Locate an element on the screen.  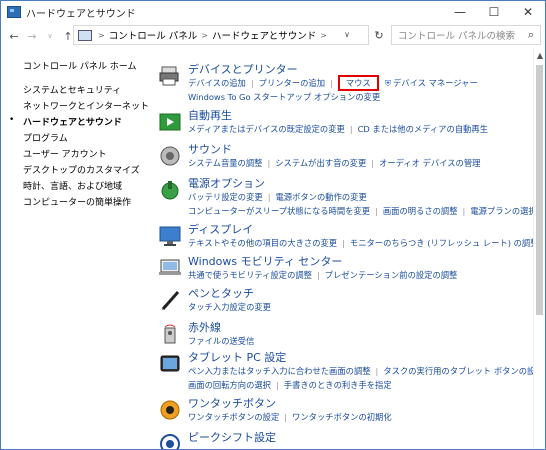
printer-icon is located at coordinates (169, 76).